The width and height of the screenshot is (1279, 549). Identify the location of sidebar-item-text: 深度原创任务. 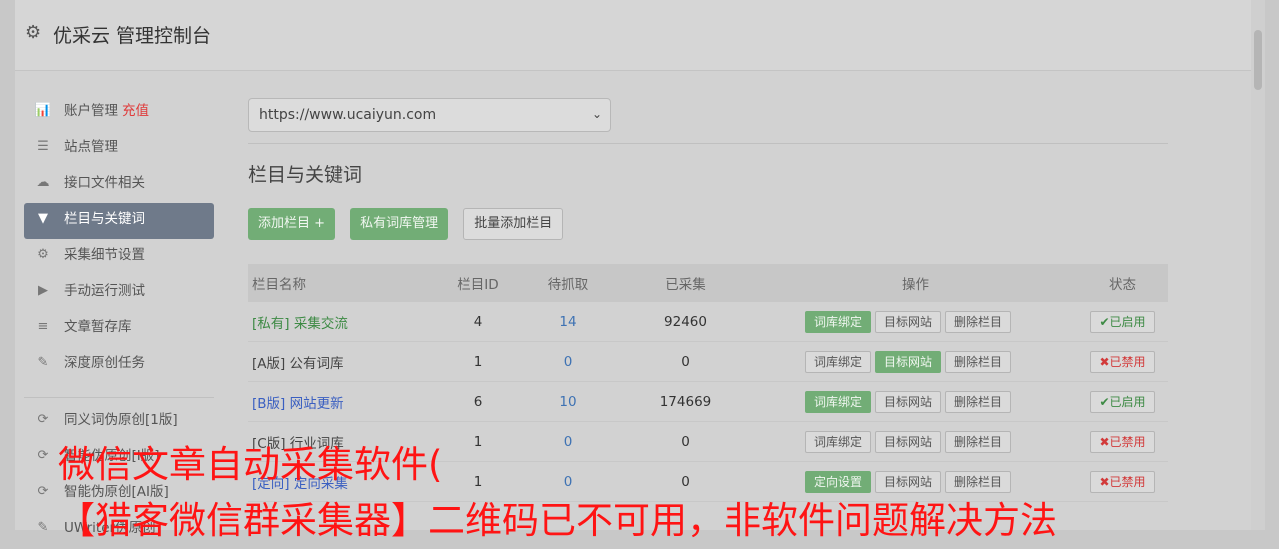
(104, 363).